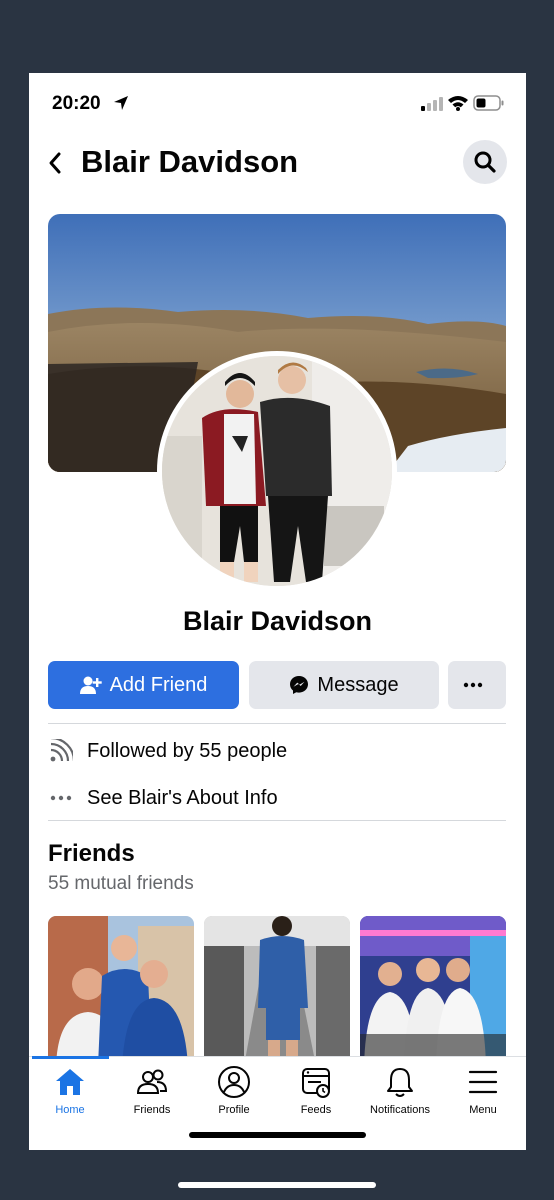 The height and width of the screenshot is (1200, 554). Describe the element at coordinates (70, 1110) in the screenshot. I see `nav-label: Home` at that location.